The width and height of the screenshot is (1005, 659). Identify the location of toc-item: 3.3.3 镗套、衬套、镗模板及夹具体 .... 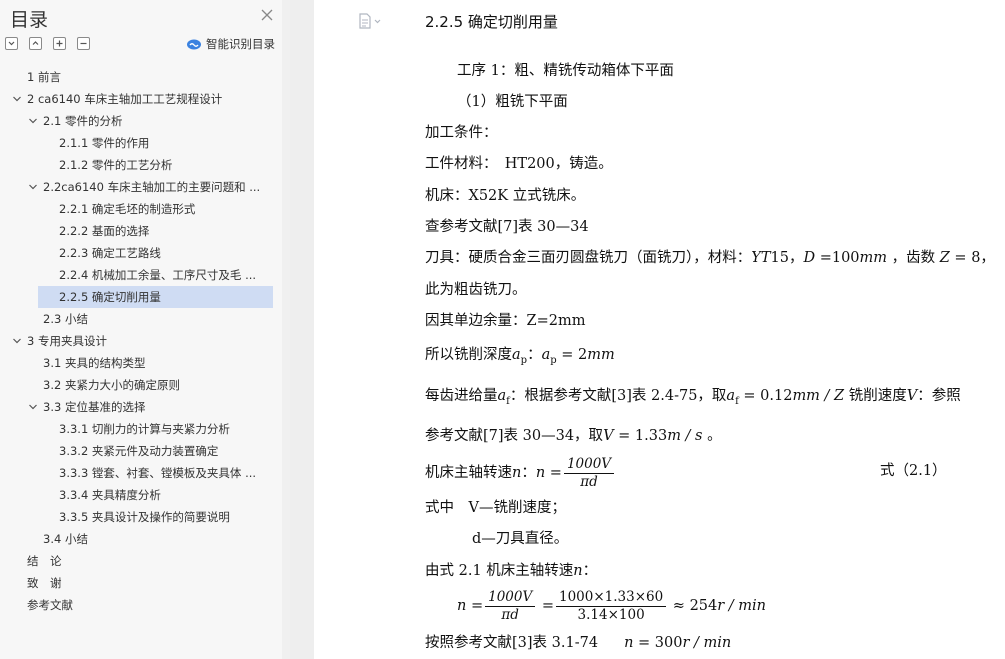
(141, 473).